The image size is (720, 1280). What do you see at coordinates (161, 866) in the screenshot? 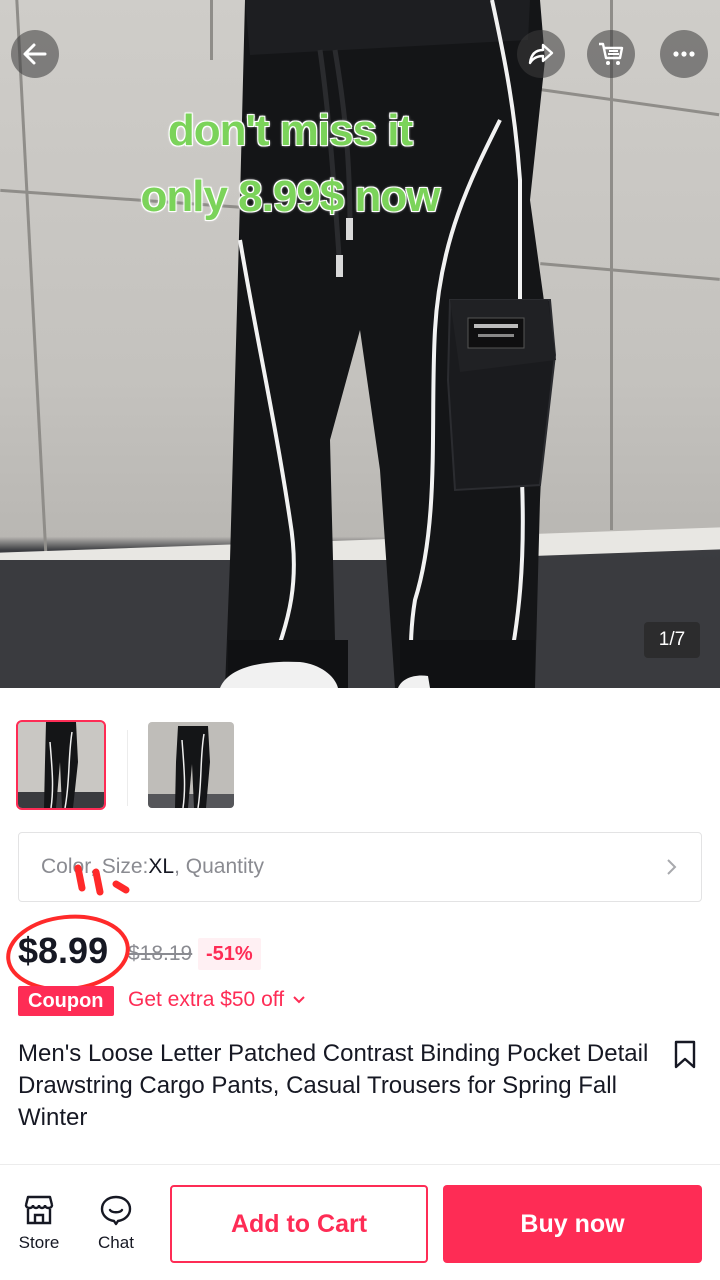
I see `variant-size-value: XL` at bounding box center [161, 866].